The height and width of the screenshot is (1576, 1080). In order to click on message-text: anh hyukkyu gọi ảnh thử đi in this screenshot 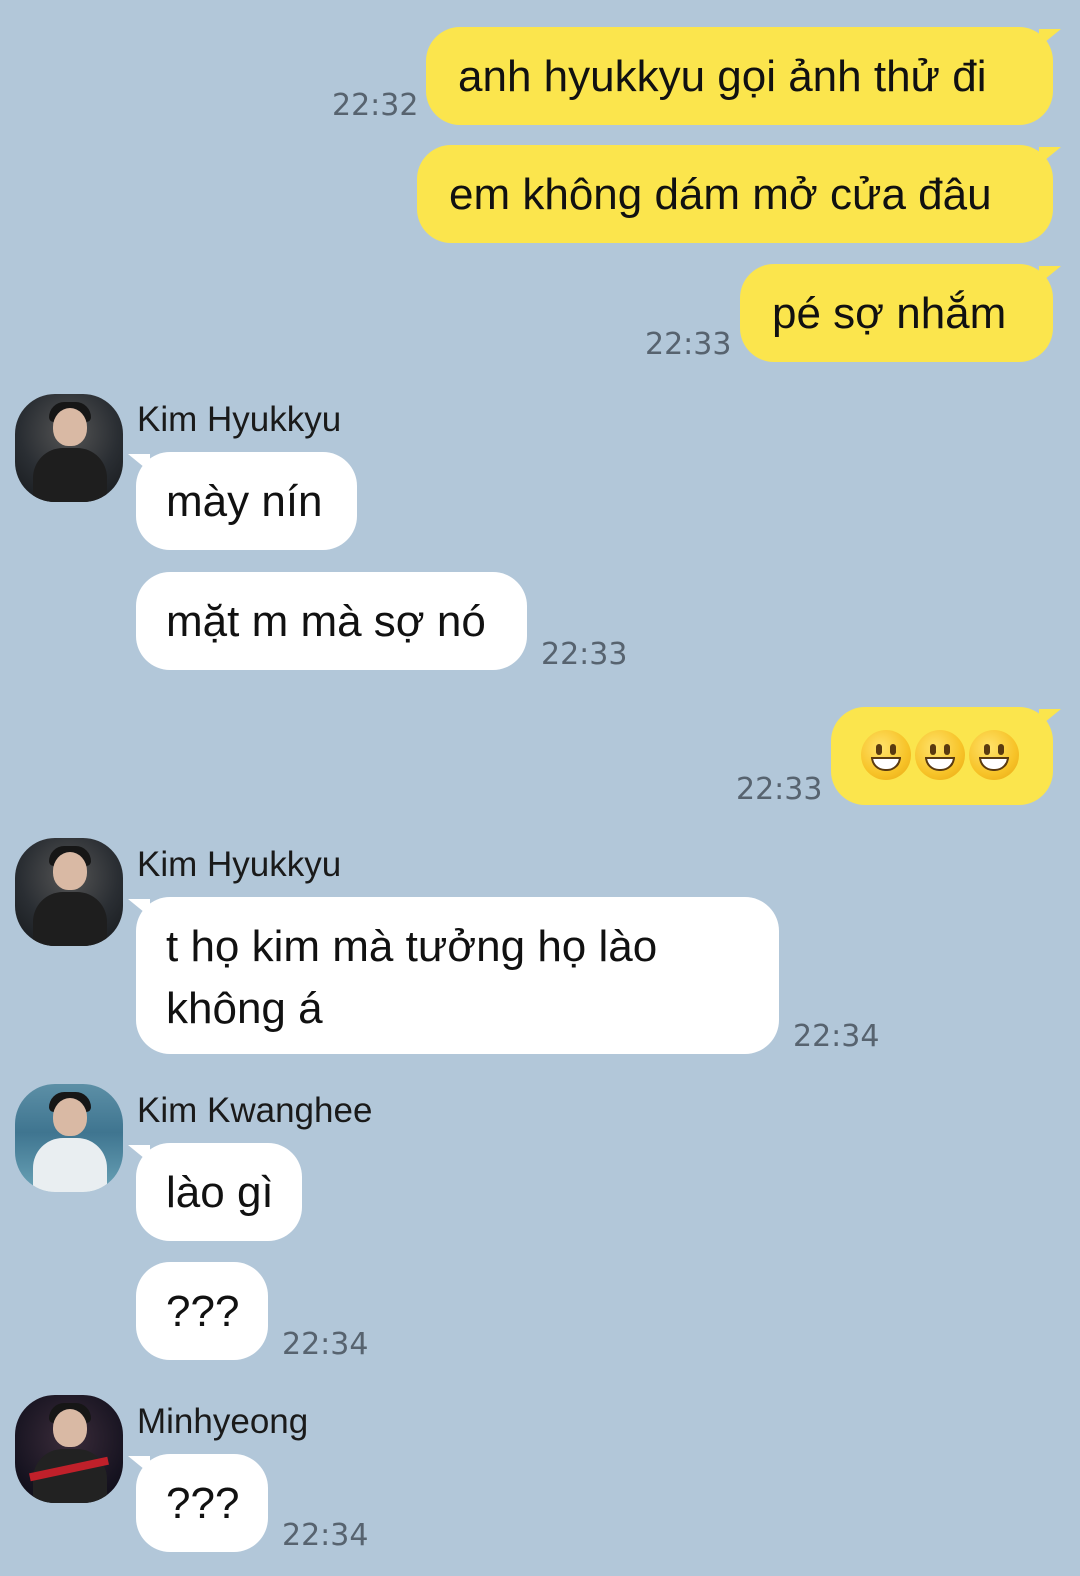, I will do `click(722, 76)`.